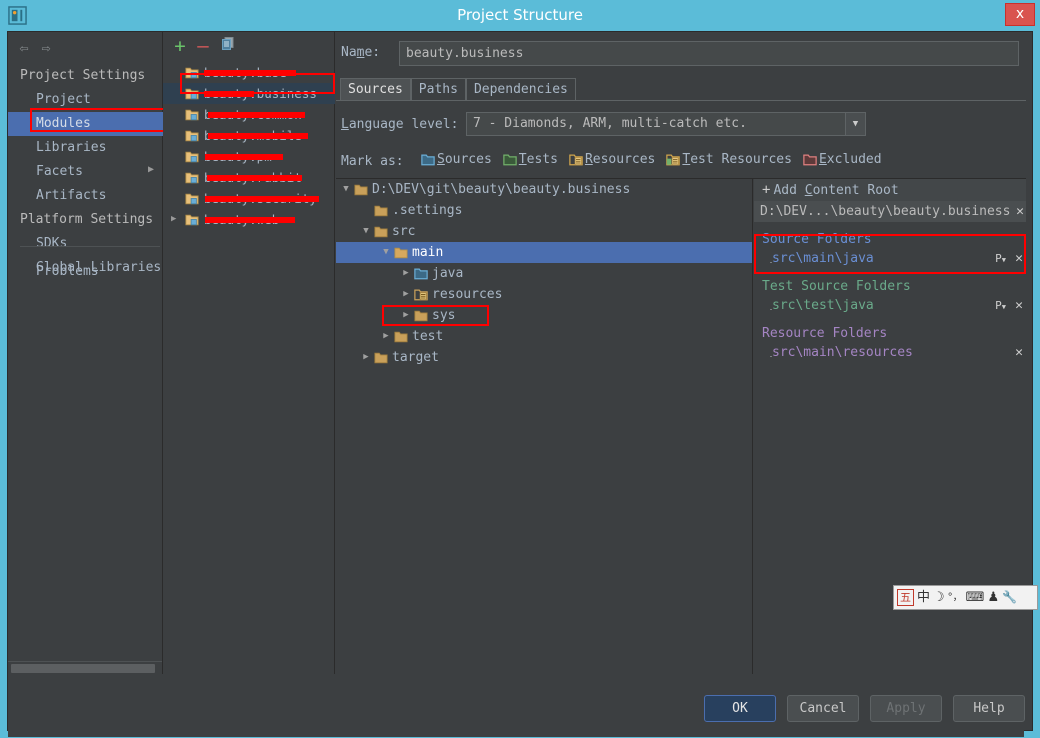  Describe the element at coordinates (906, 708) in the screenshot. I see `apply-button: Apply` at that location.